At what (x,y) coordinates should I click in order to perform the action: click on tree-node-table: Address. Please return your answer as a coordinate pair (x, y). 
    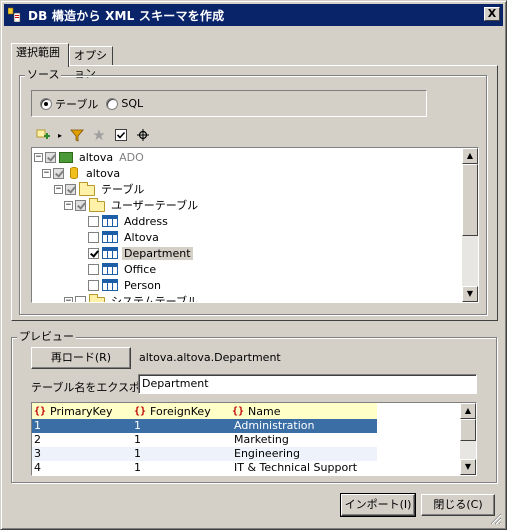
    Looking at the image, I should click on (129, 221).